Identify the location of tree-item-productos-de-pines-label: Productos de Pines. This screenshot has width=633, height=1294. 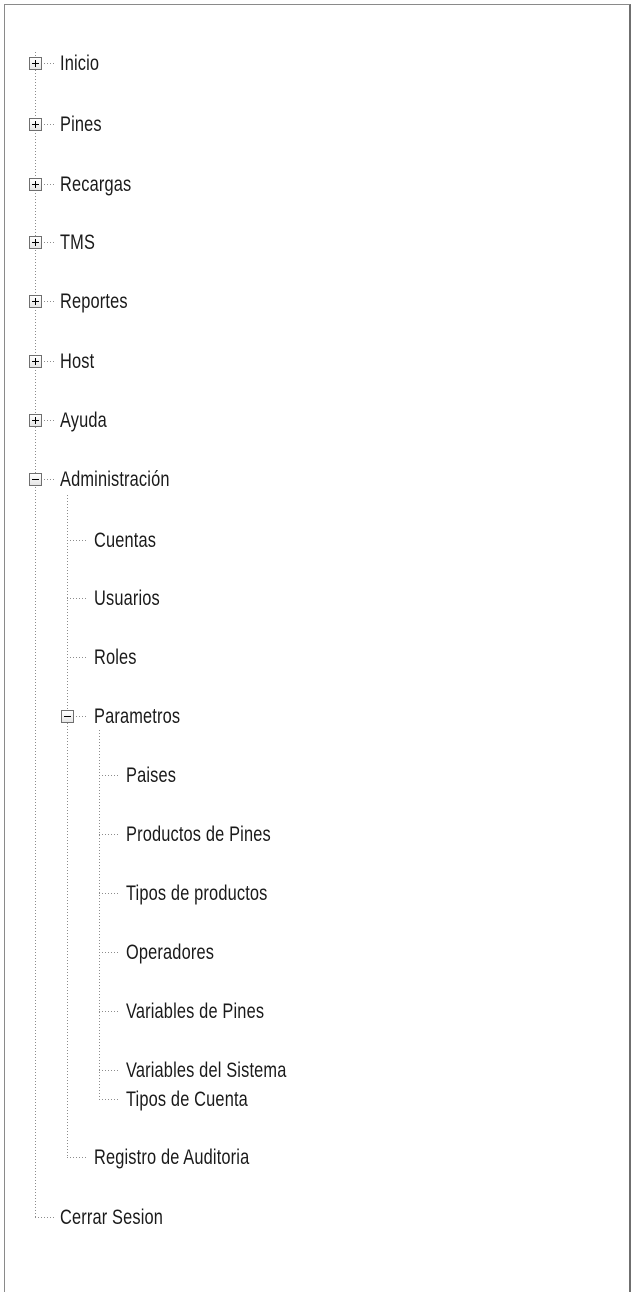
(198, 835).